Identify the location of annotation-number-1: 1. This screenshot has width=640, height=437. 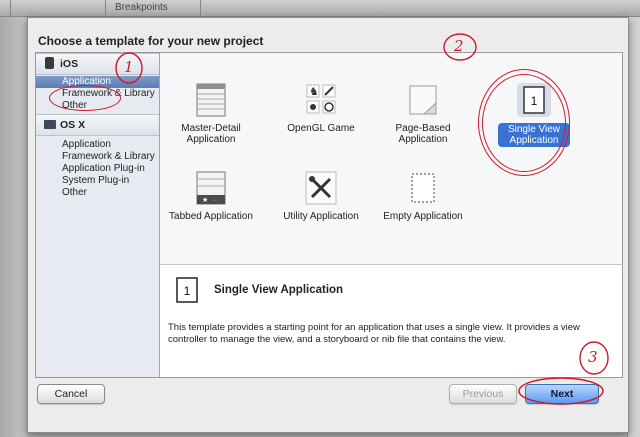
(129, 67).